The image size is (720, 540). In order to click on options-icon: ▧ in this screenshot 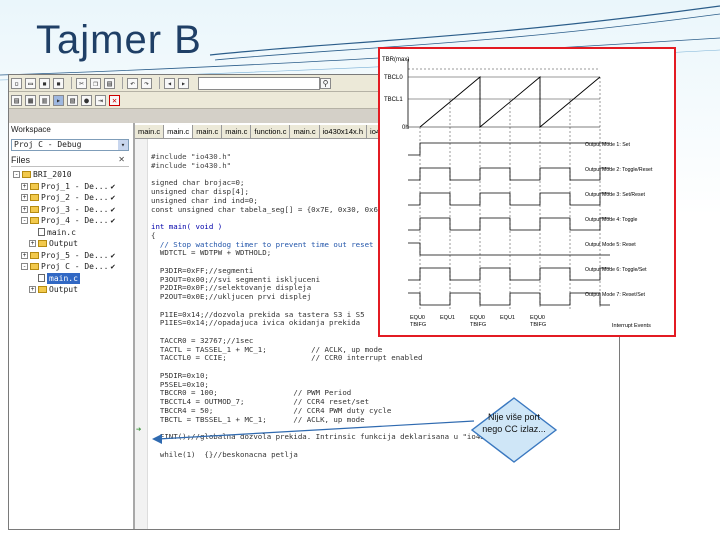, I will do `click(72, 100)`.